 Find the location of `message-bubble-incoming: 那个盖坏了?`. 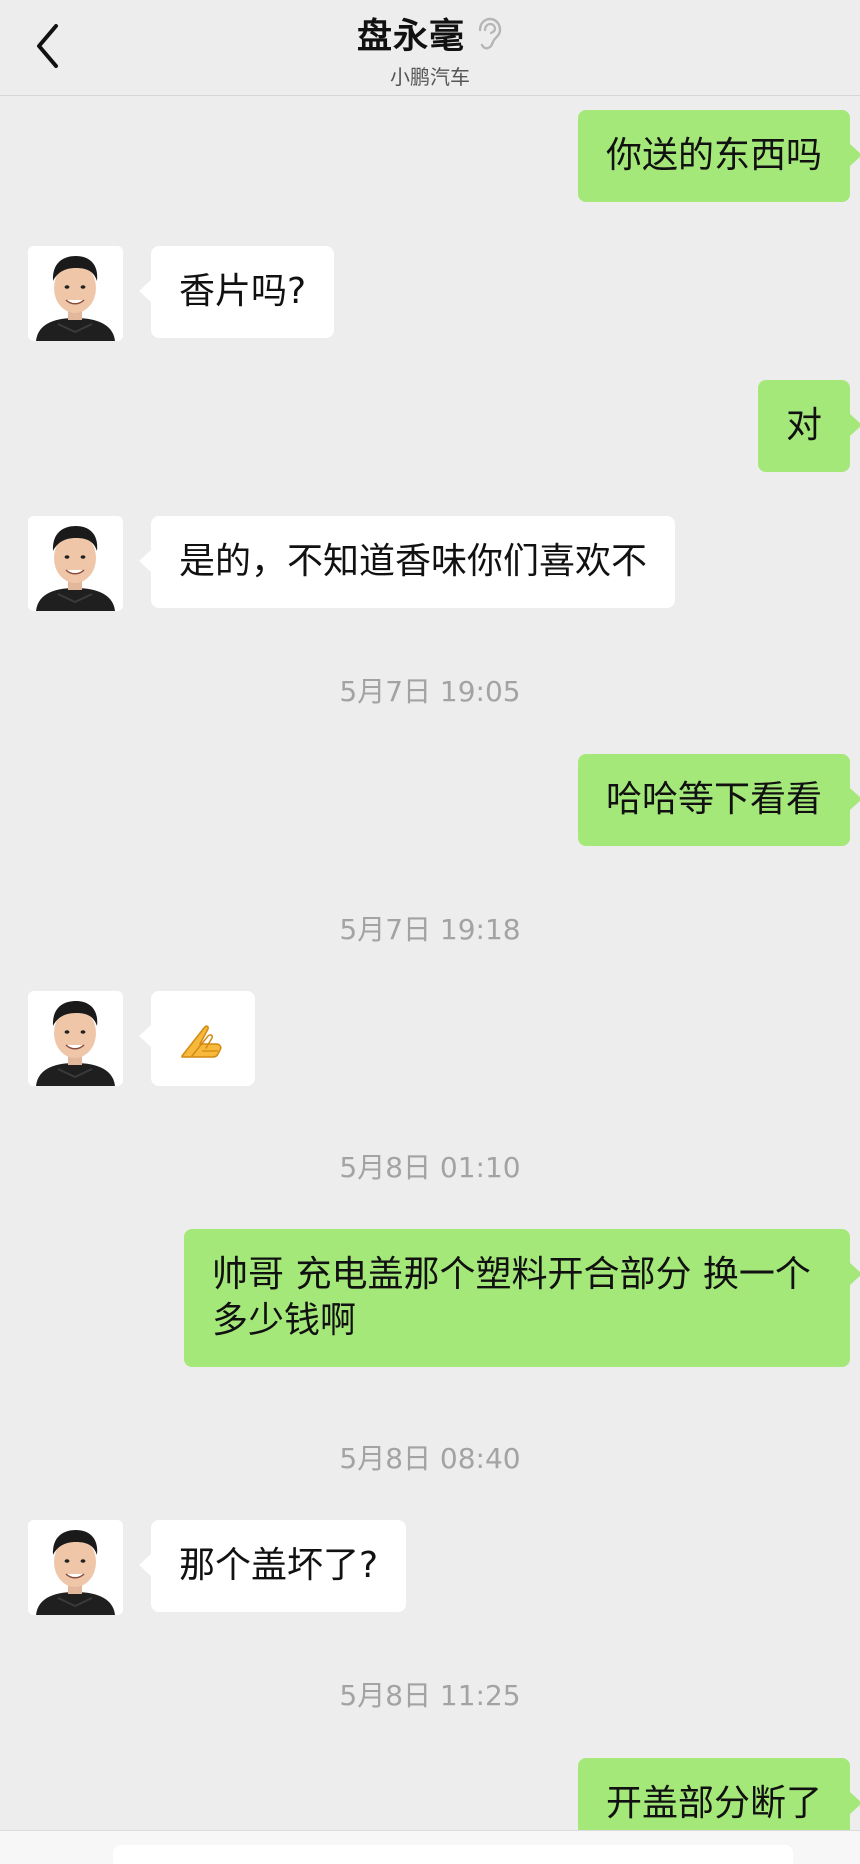

message-bubble-incoming: 那个盖坏了? is located at coordinates (272, 1566).